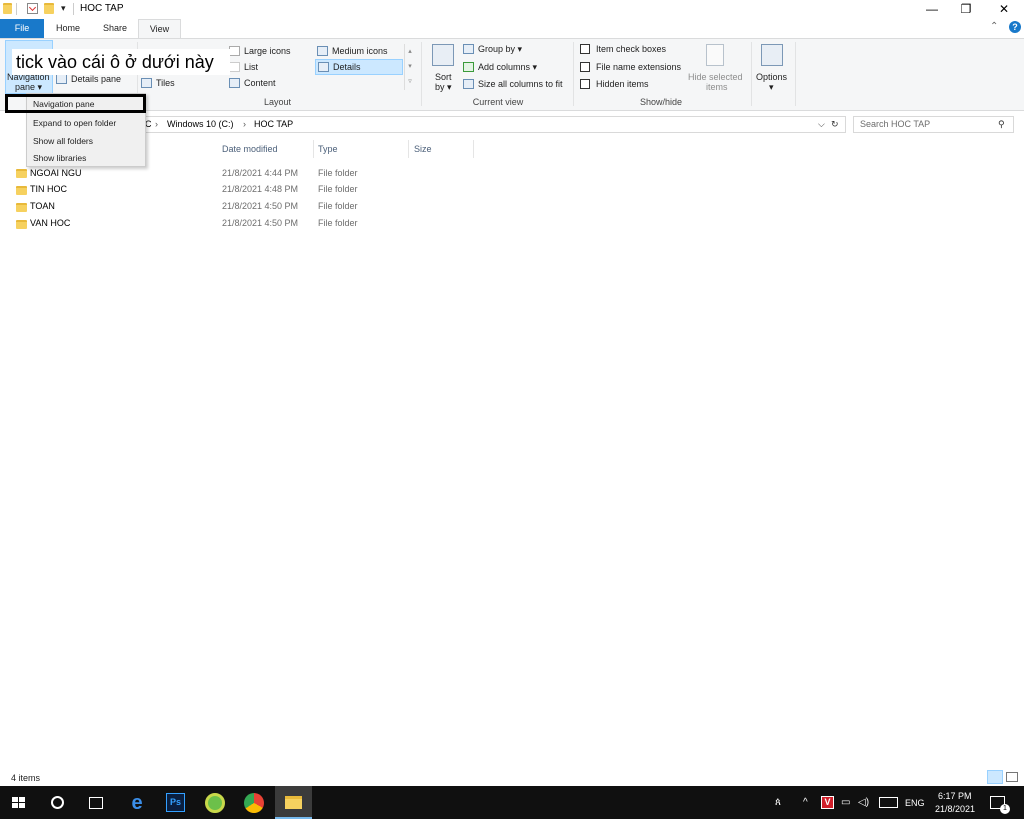  What do you see at coordinates (995, 777) in the screenshot?
I see `details-view-icon` at bounding box center [995, 777].